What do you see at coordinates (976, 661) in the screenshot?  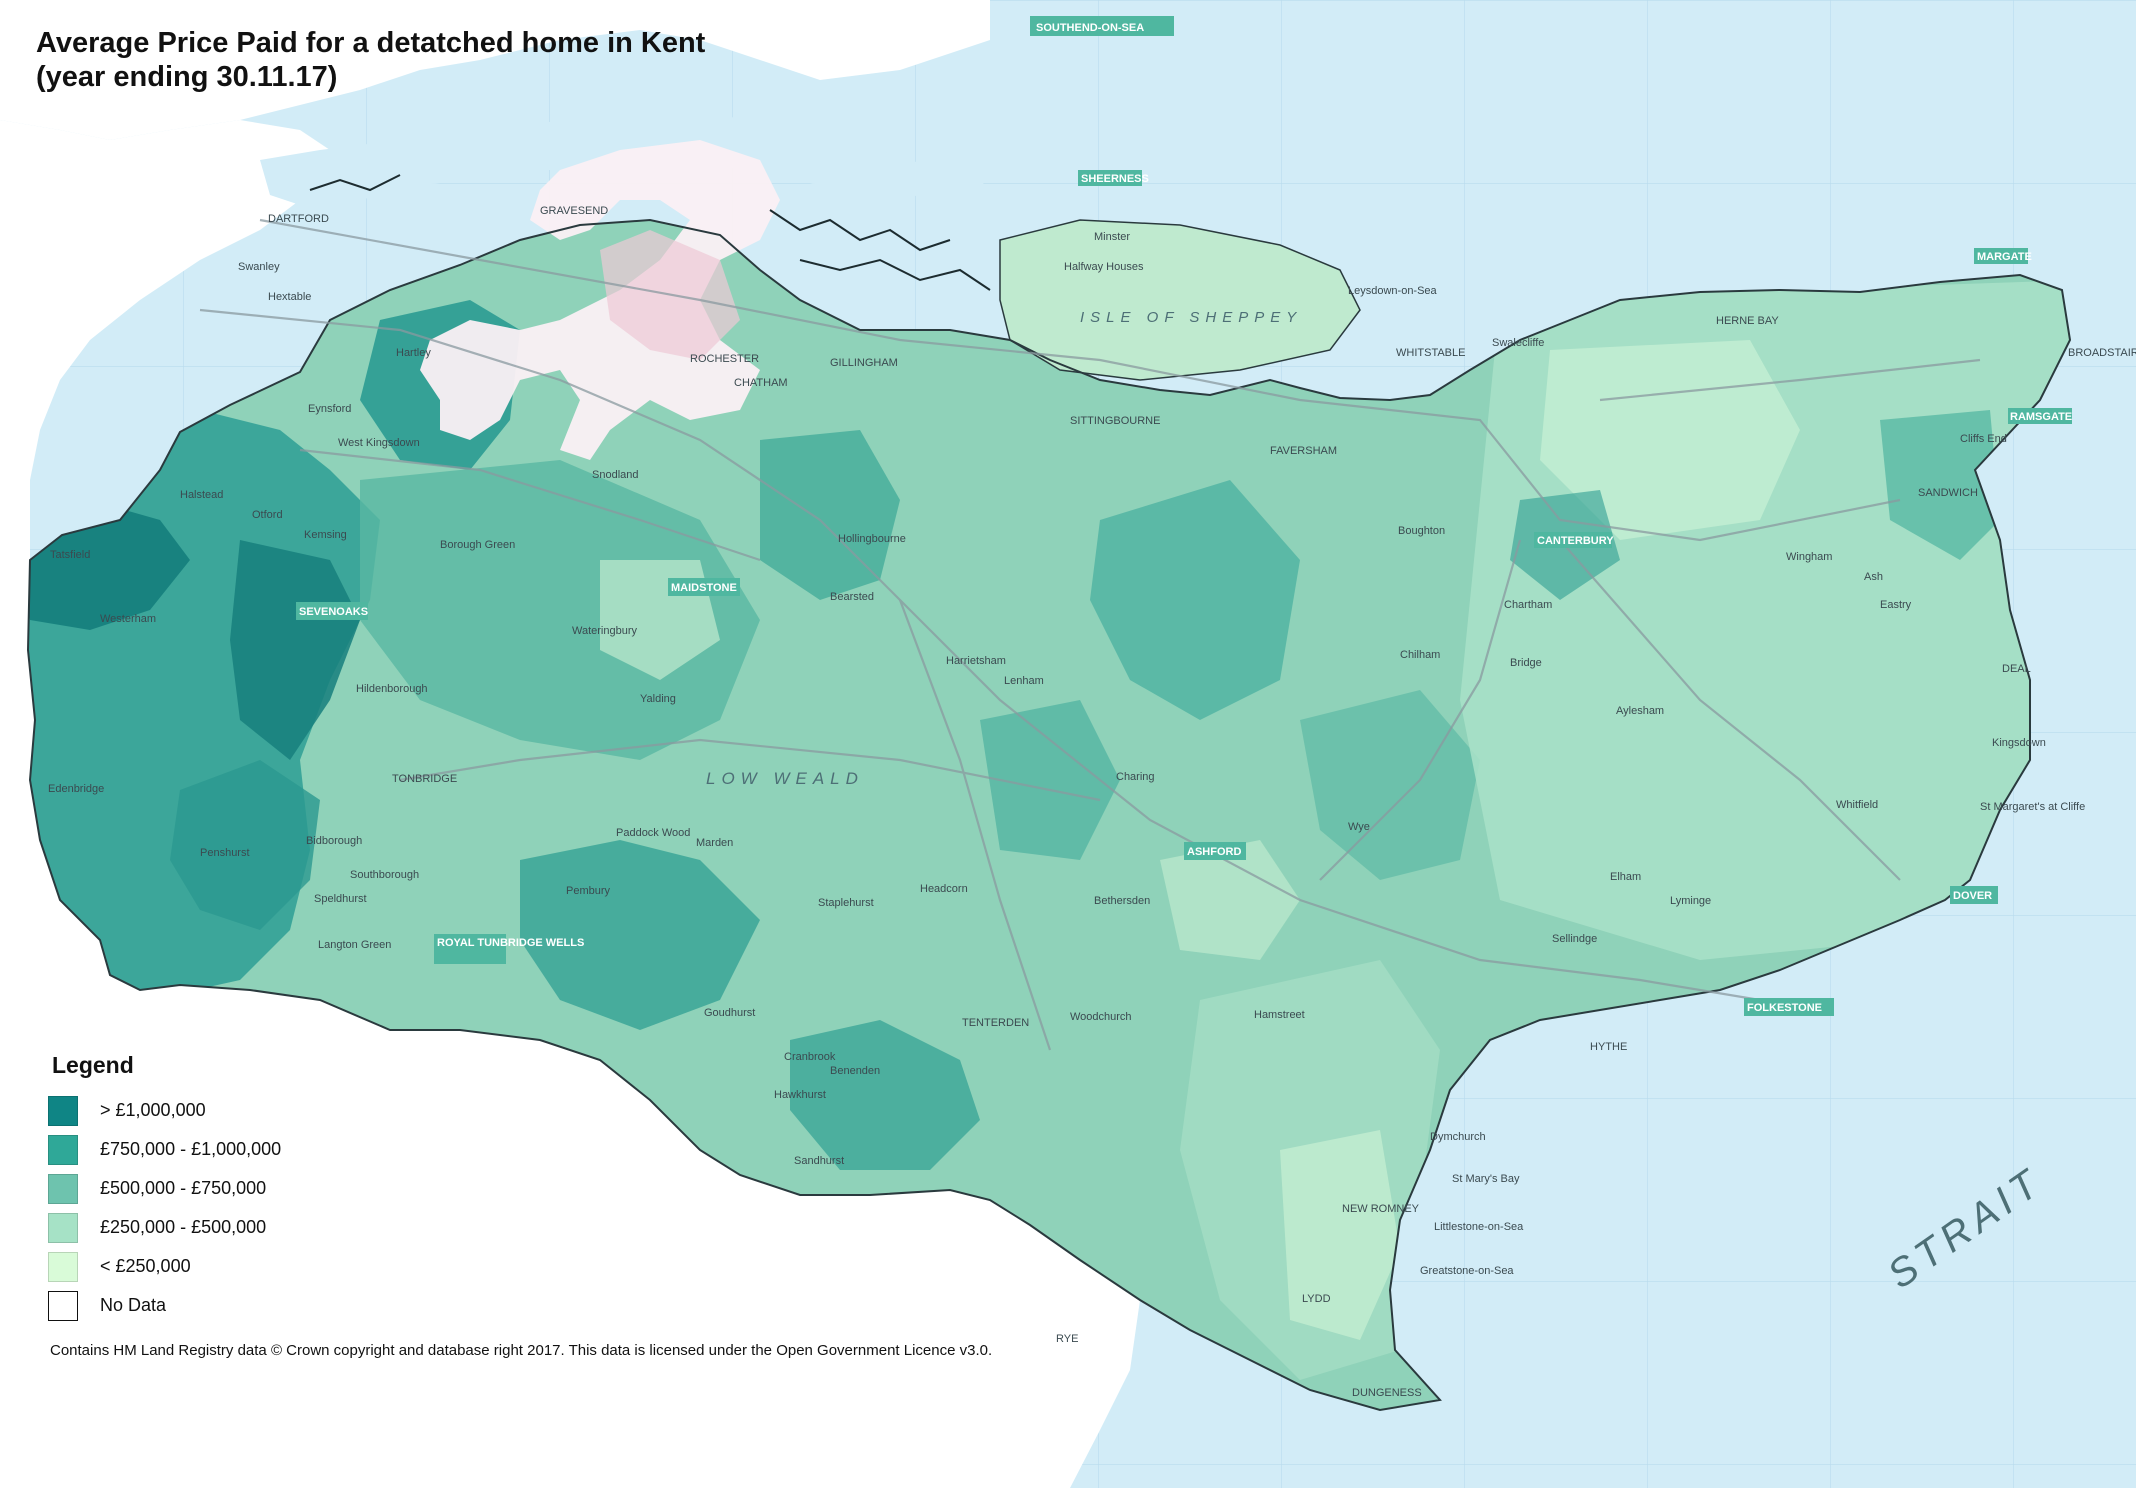 I see `svg-text: Harrietsham` at bounding box center [976, 661].